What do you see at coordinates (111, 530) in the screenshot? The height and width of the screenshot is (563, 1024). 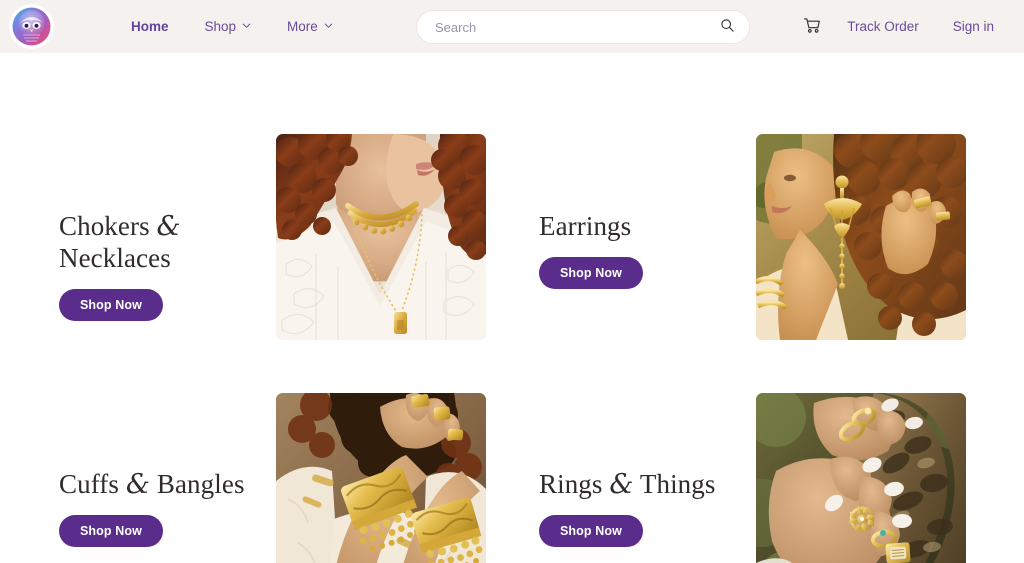 I see `shop-now-button-cuffs: Shop Now` at bounding box center [111, 530].